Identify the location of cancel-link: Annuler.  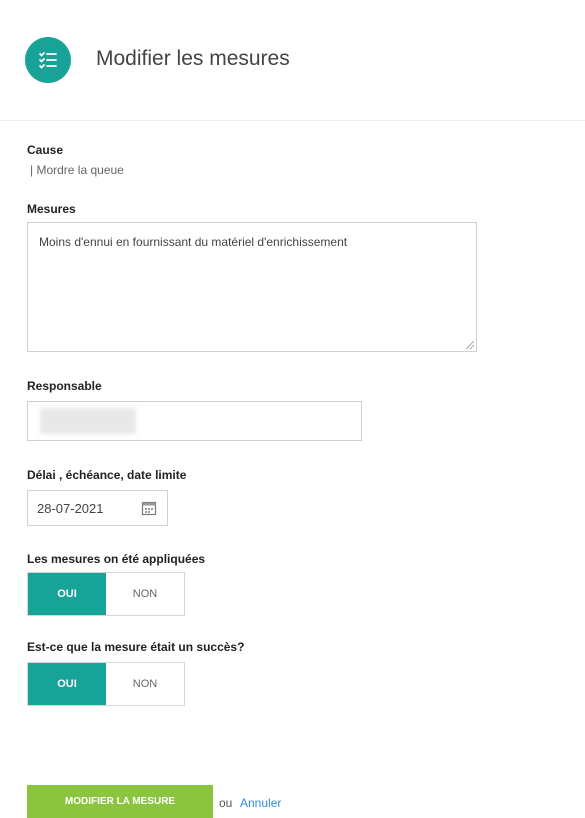
(260, 803).